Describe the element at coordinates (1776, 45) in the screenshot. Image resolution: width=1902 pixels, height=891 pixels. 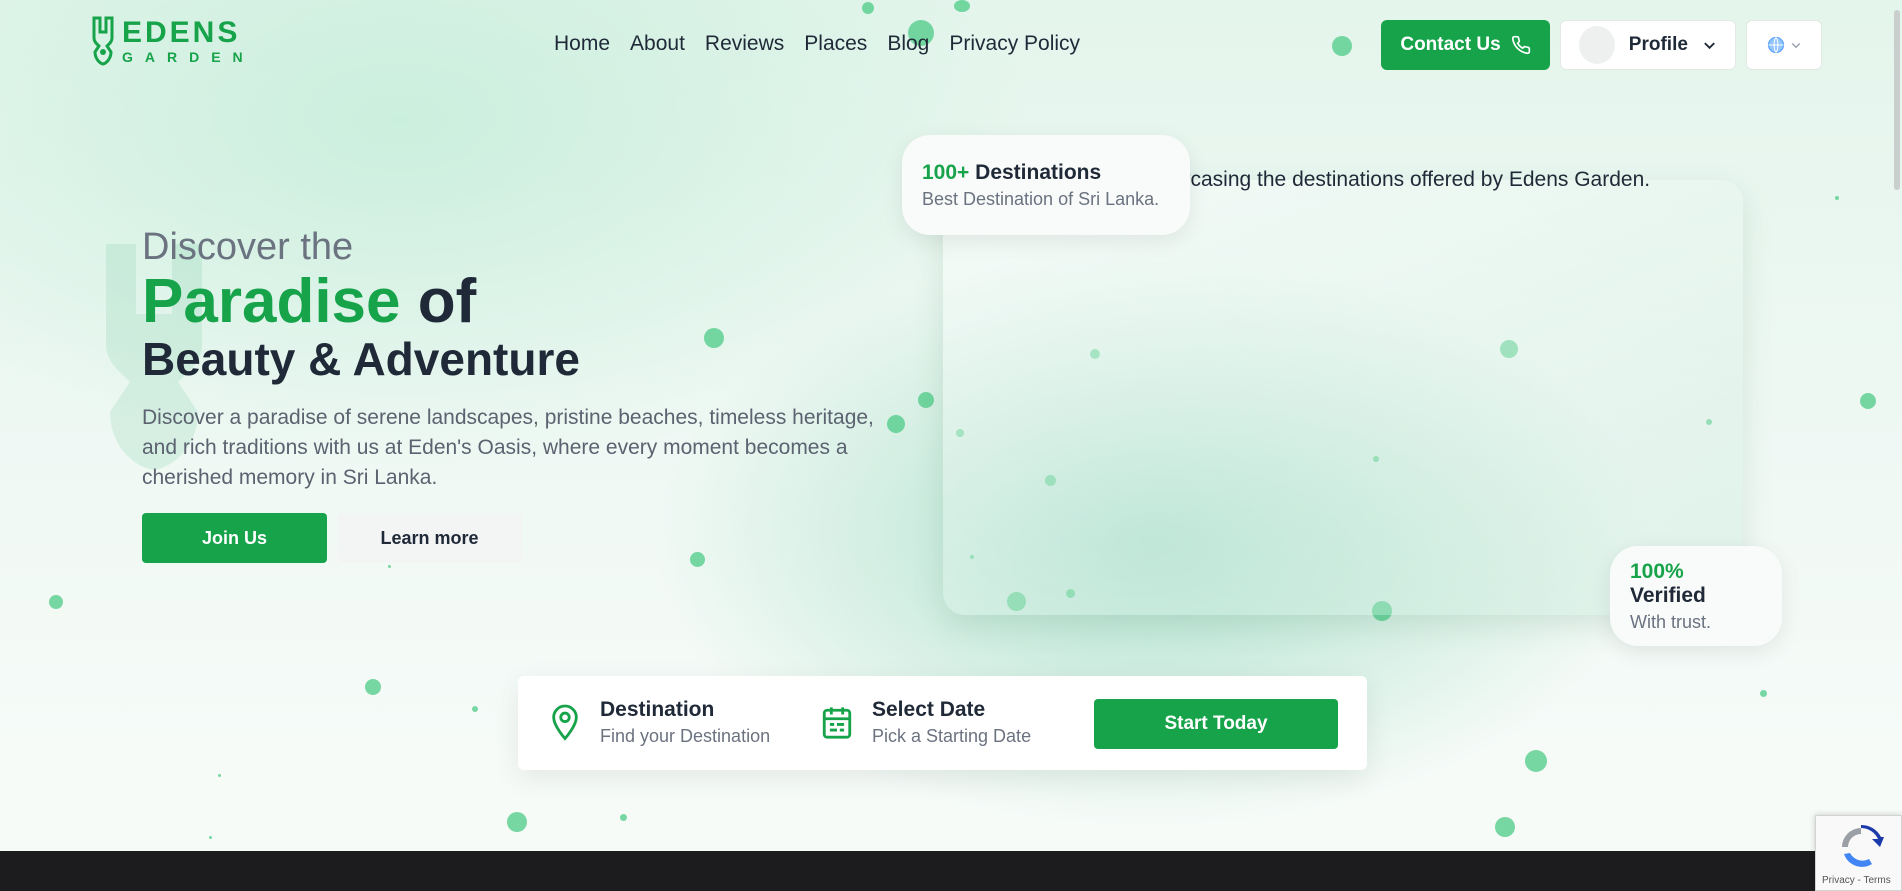
I see `globe-icon` at that location.